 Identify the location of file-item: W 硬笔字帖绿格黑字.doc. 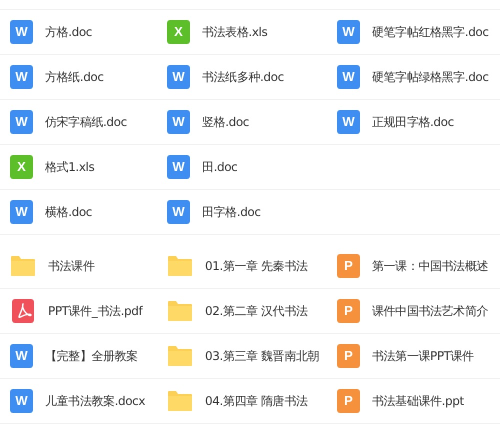
(413, 77).